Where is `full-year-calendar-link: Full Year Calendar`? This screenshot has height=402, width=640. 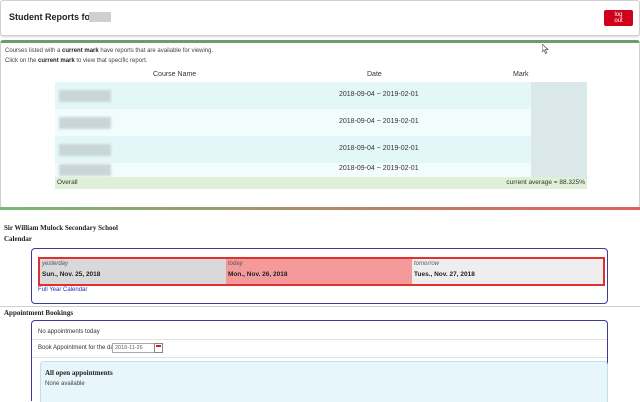 full-year-calendar-link: Full Year Calendar is located at coordinates (62, 290).